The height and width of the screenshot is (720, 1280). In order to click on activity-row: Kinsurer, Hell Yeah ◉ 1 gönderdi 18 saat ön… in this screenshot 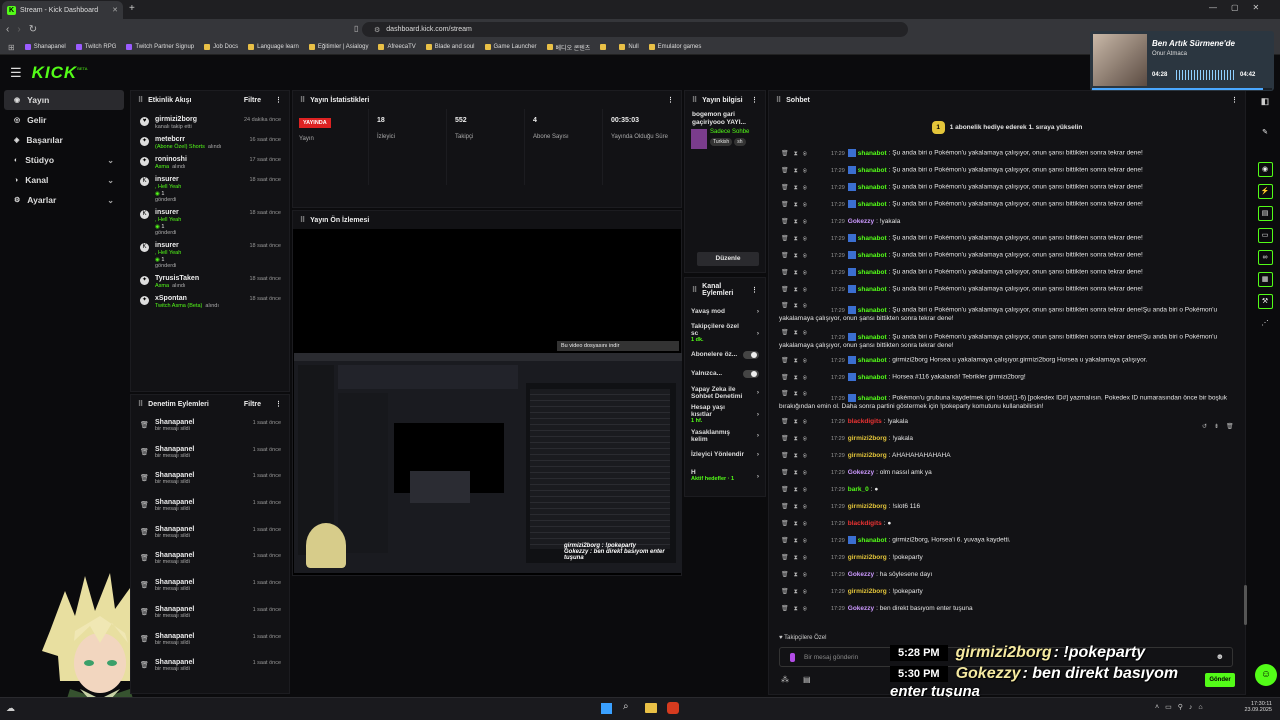, I will do `click(210, 189)`.